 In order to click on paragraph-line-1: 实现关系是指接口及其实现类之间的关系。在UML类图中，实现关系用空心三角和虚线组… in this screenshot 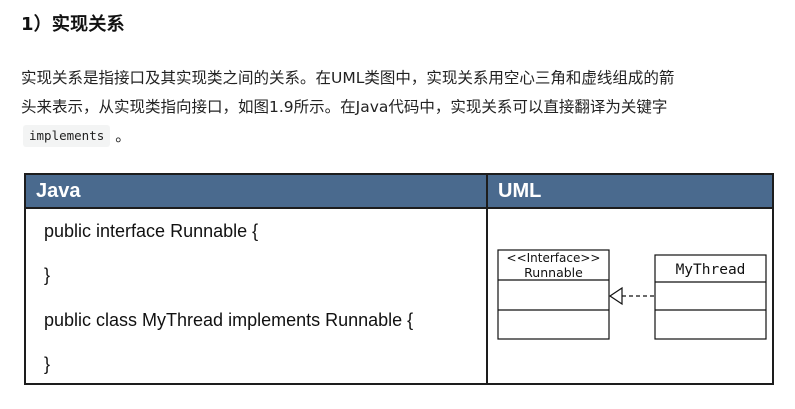, I will do `click(348, 78)`.